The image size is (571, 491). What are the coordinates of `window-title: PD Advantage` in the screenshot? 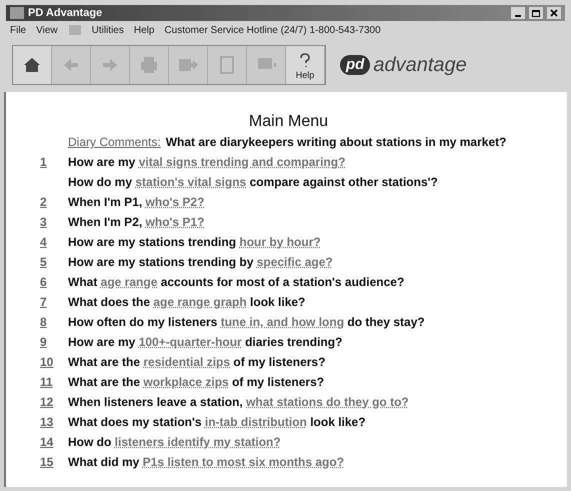 It's located at (66, 13).